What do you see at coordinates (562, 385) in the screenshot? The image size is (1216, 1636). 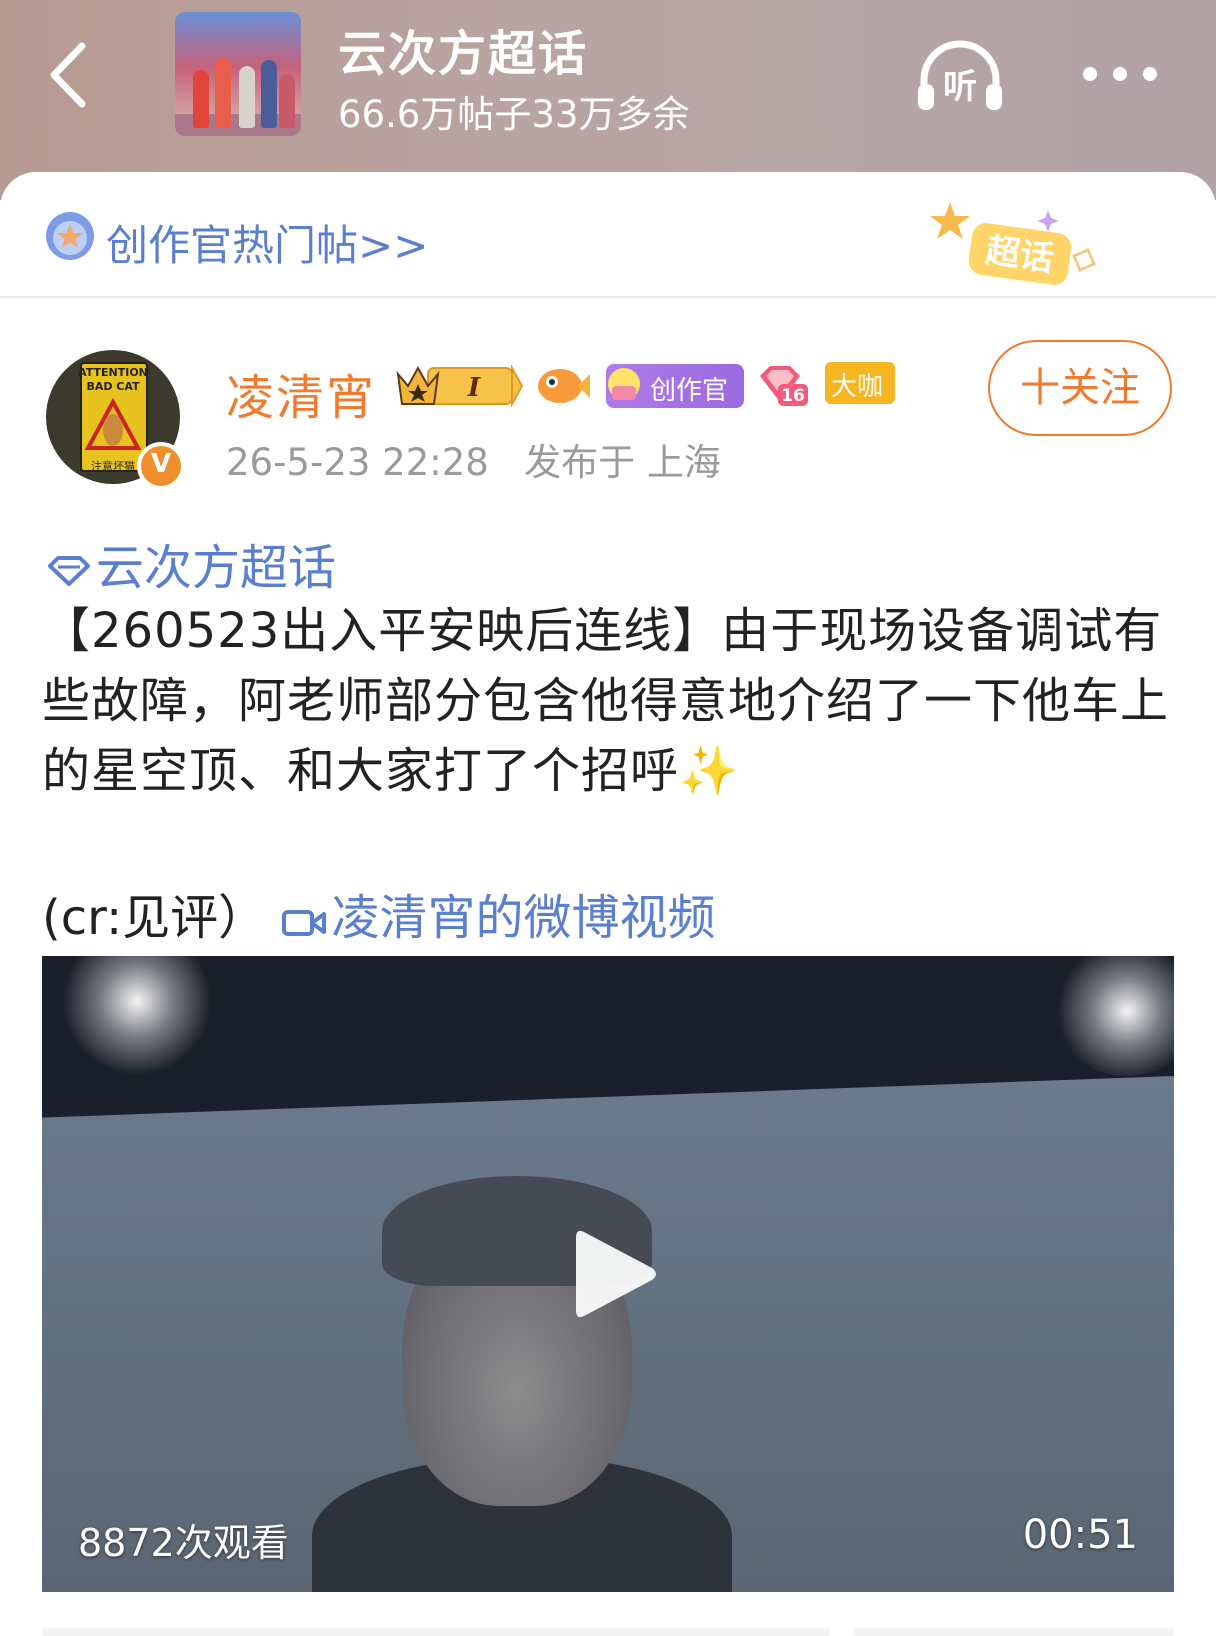 I see `fish-badge-icon` at bounding box center [562, 385].